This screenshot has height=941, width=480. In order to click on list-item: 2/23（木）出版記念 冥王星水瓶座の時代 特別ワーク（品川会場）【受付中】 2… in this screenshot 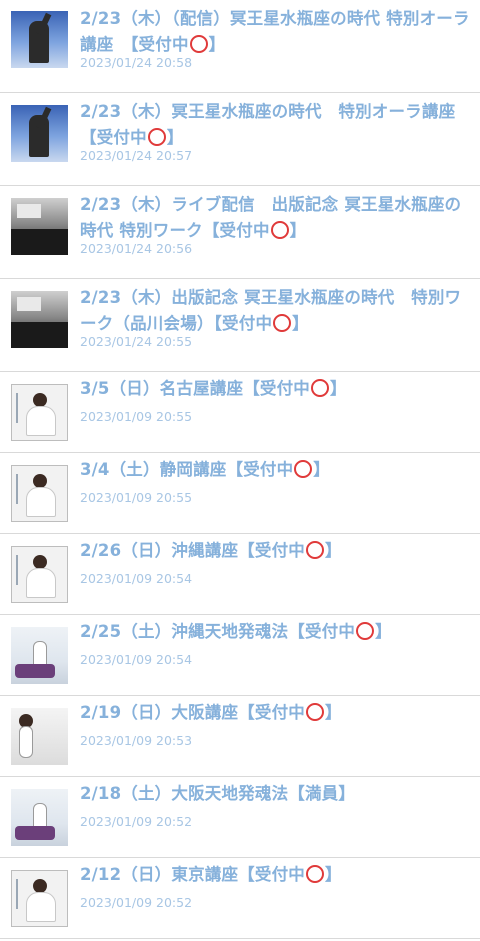, I will do `click(240, 325)`.